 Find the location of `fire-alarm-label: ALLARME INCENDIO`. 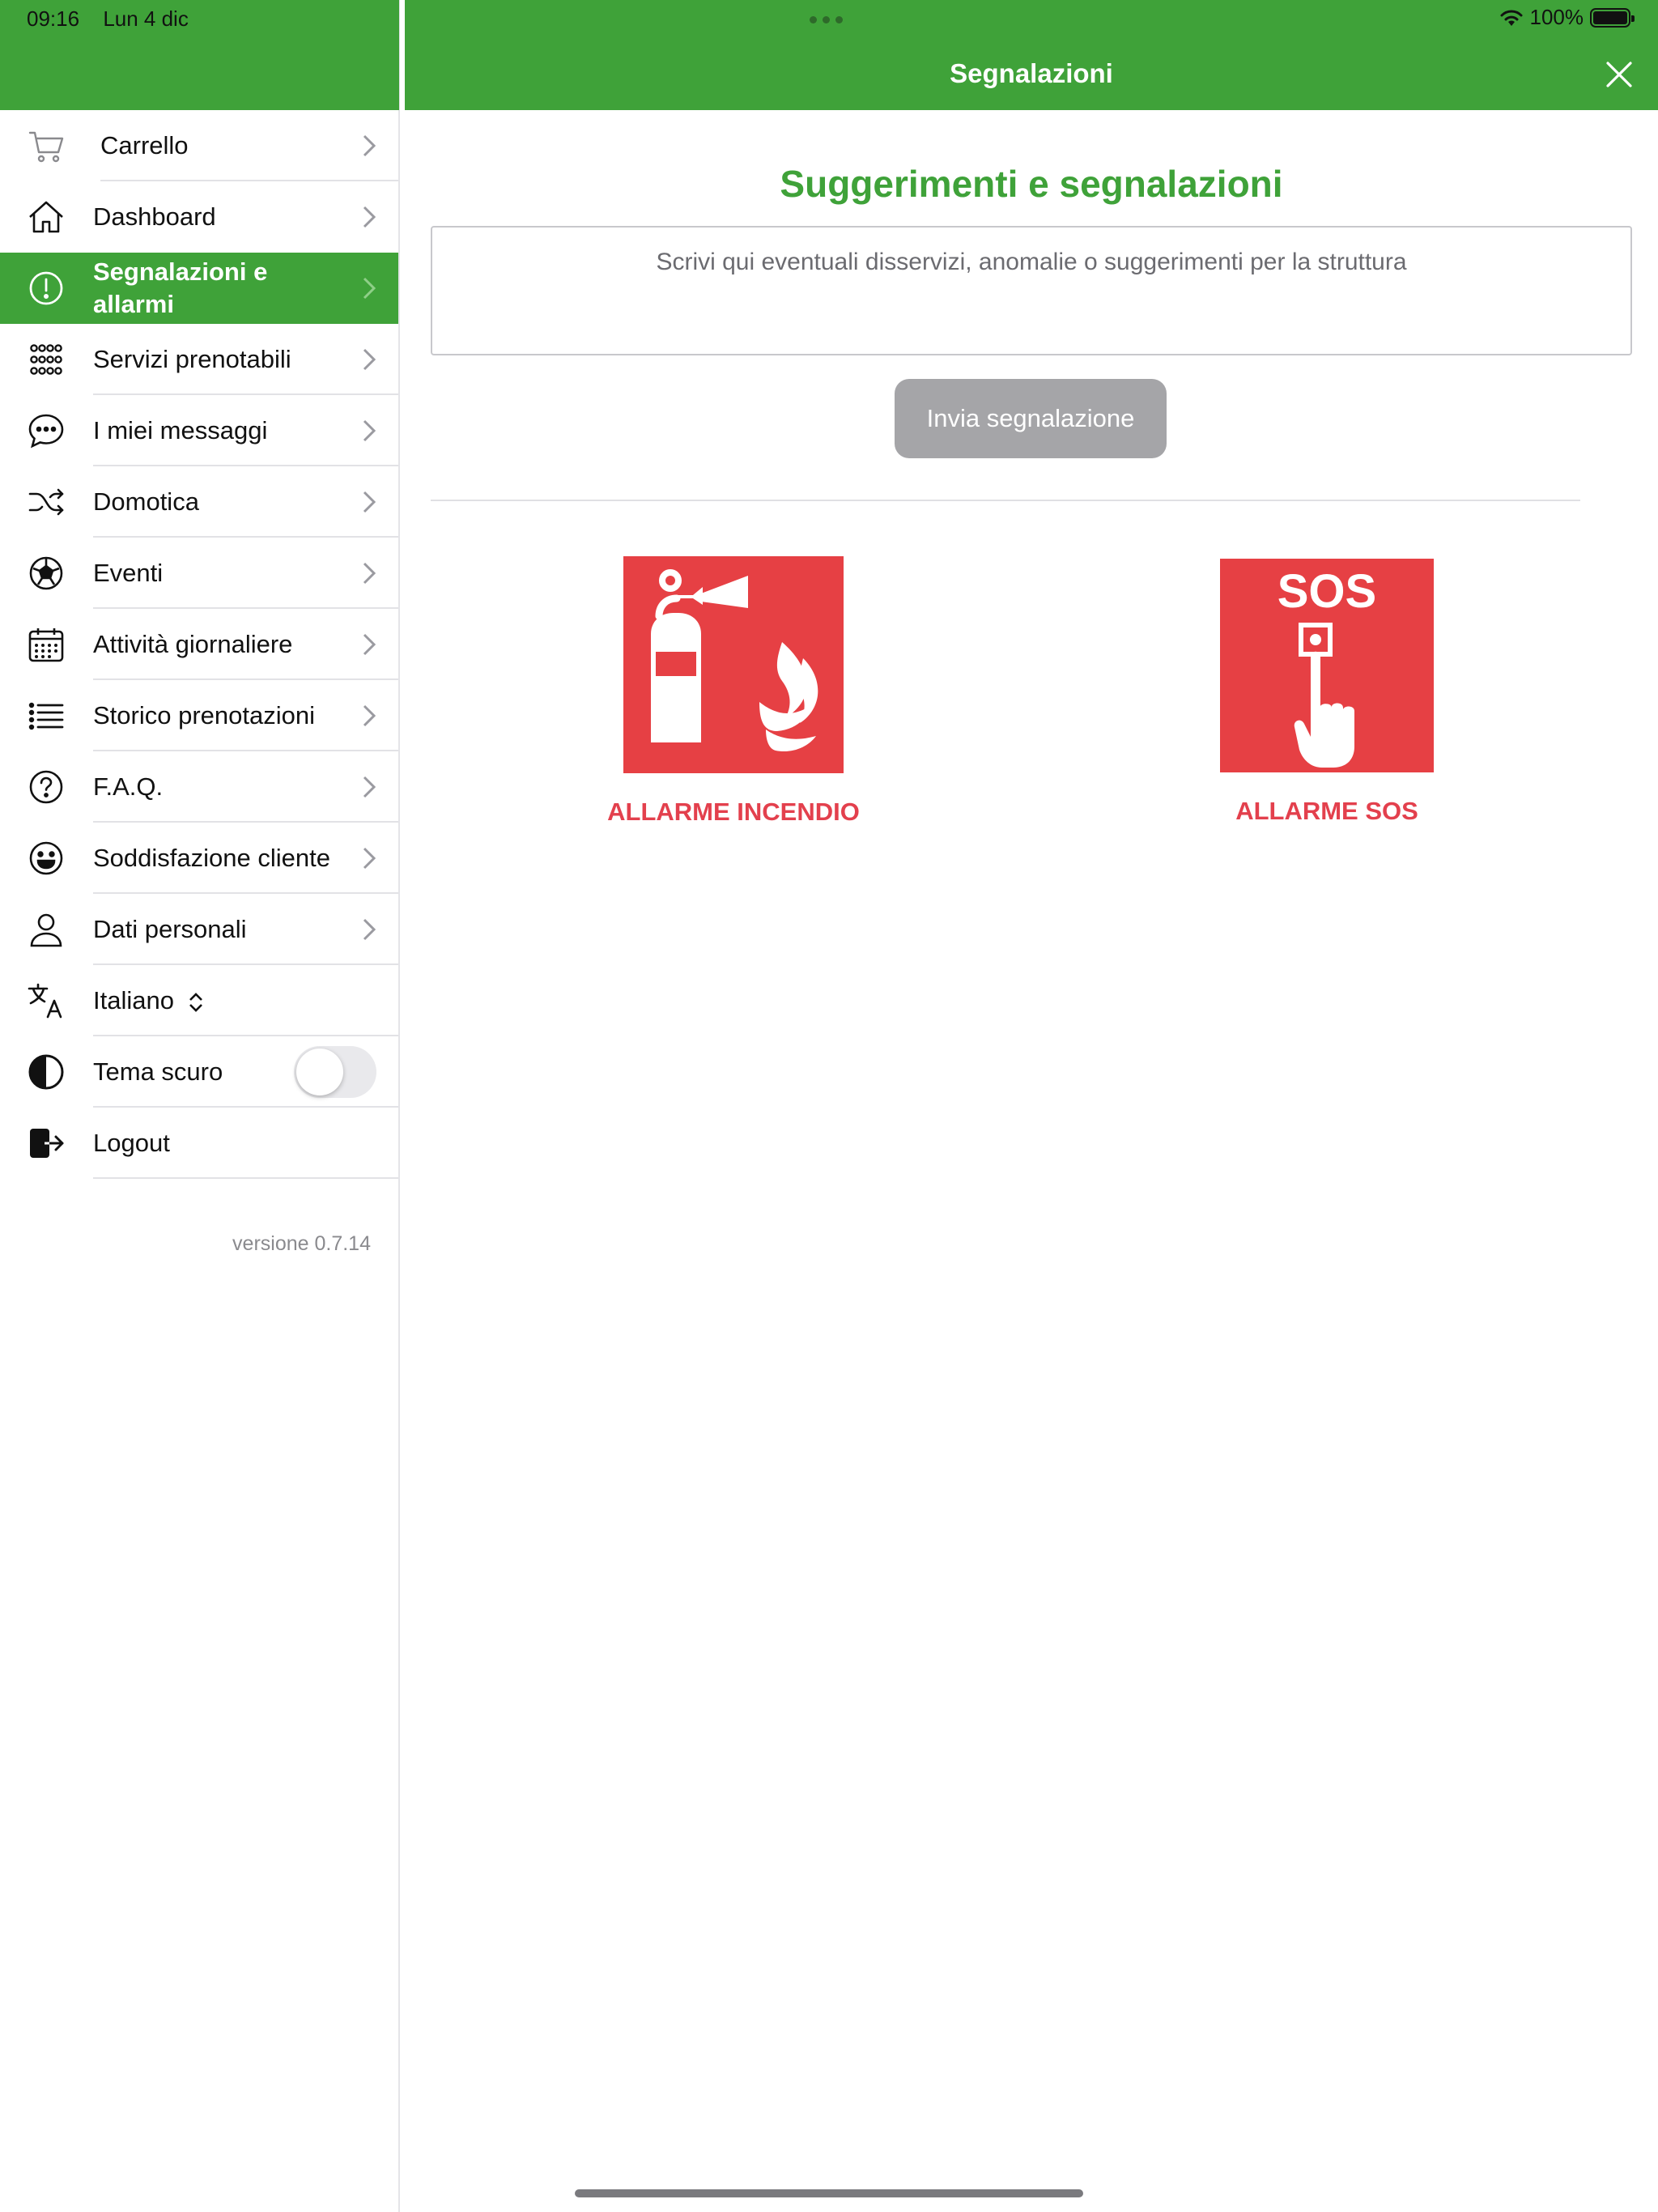

fire-alarm-label: ALLARME INCENDIO is located at coordinates (733, 812).